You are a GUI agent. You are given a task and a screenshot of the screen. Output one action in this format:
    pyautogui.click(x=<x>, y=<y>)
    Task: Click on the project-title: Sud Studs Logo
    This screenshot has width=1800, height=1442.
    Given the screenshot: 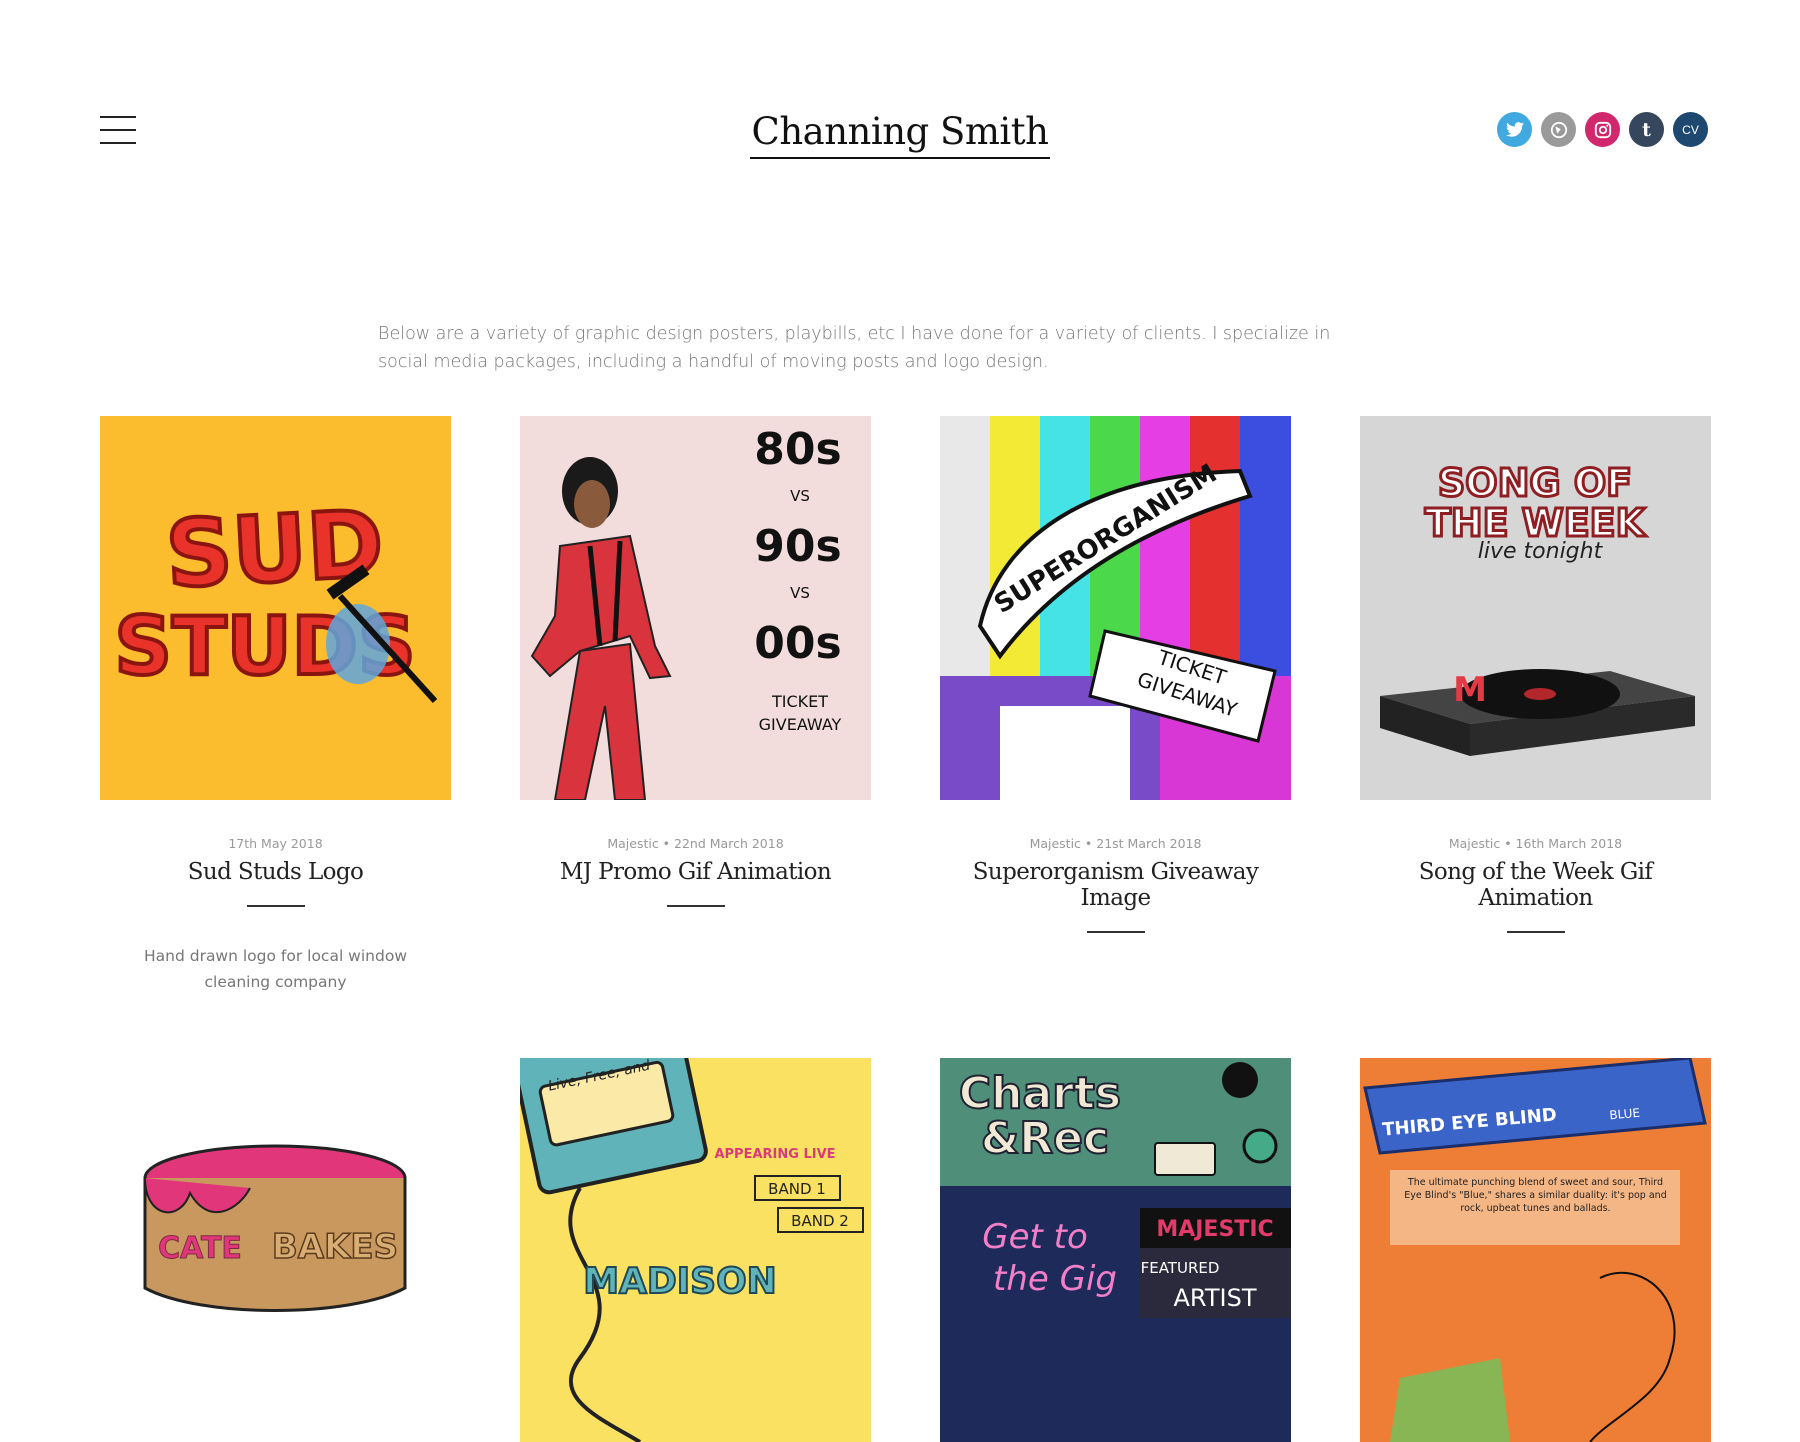 What is the action you would take?
    pyautogui.click(x=275, y=872)
    